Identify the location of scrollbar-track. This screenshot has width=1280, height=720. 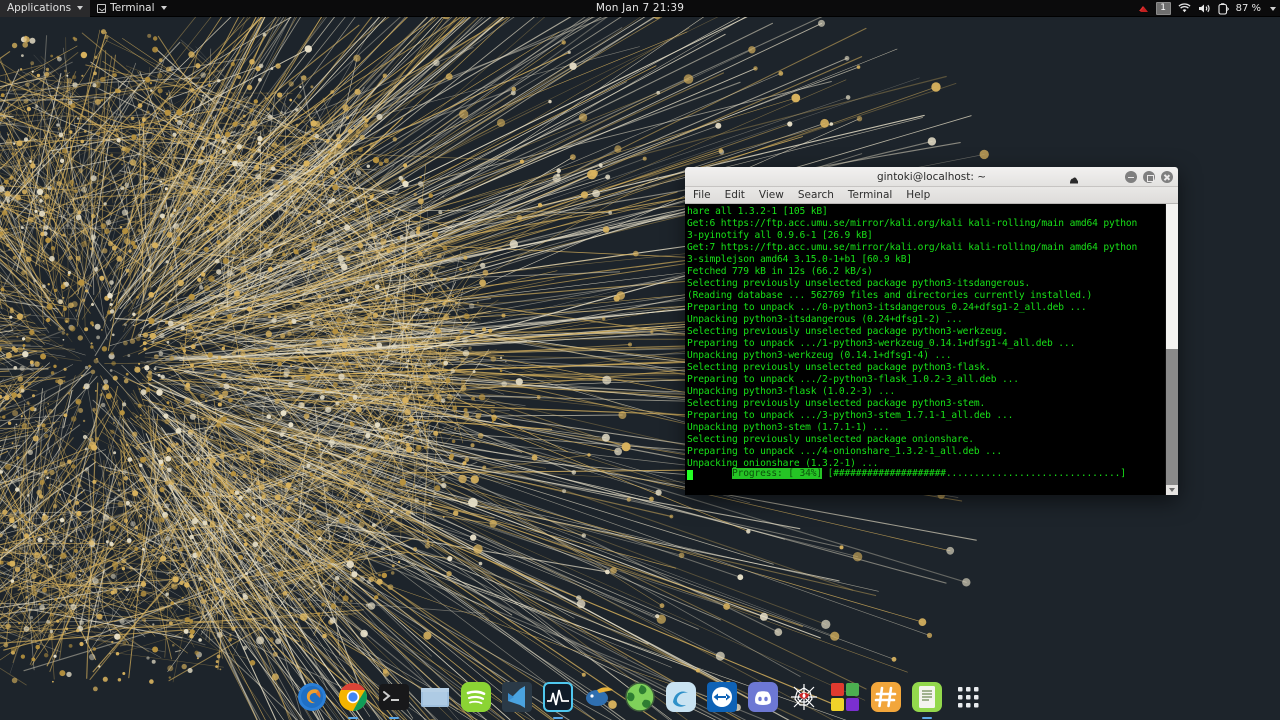
(1172, 276).